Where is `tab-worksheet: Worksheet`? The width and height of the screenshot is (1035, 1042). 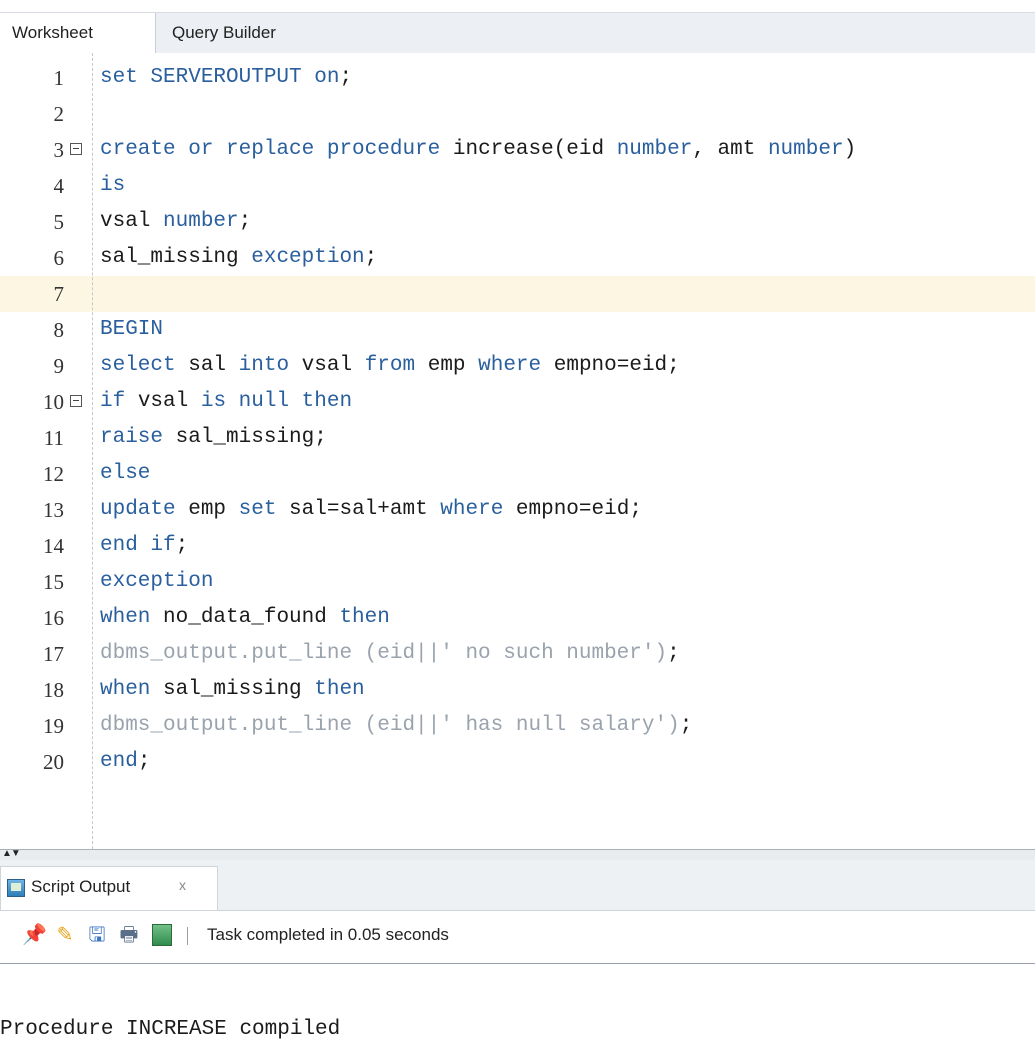 tab-worksheet: Worksheet is located at coordinates (78, 33).